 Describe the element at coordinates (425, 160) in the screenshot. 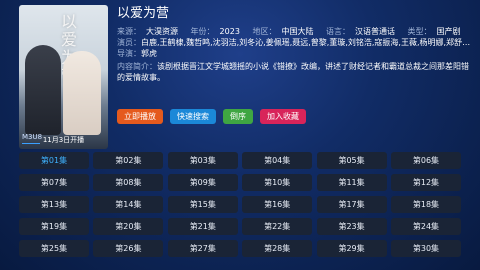

I see `episode-button: 第06集` at that location.